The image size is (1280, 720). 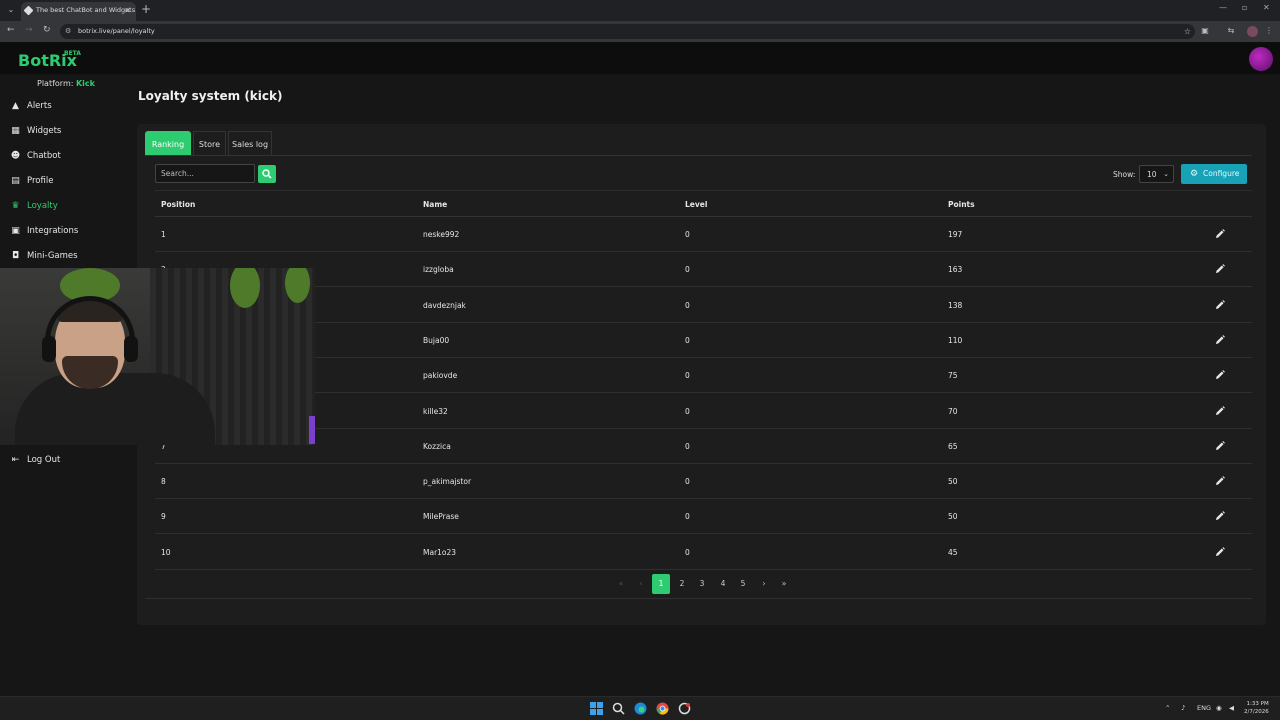 I want to click on taskbar-clock: 1:33 PM 2/7/2026, so click(x=1256, y=708).